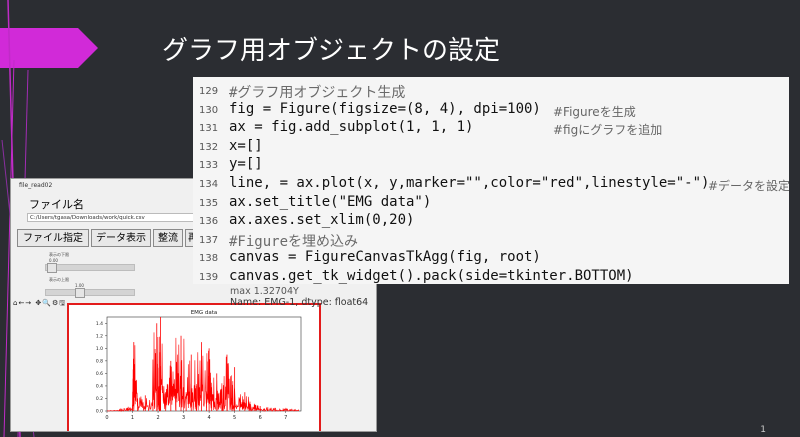 This screenshot has height=437, width=800. What do you see at coordinates (90, 267) in the screenshot?
I see `slider-lower-track` at bounding box center [90, 267].